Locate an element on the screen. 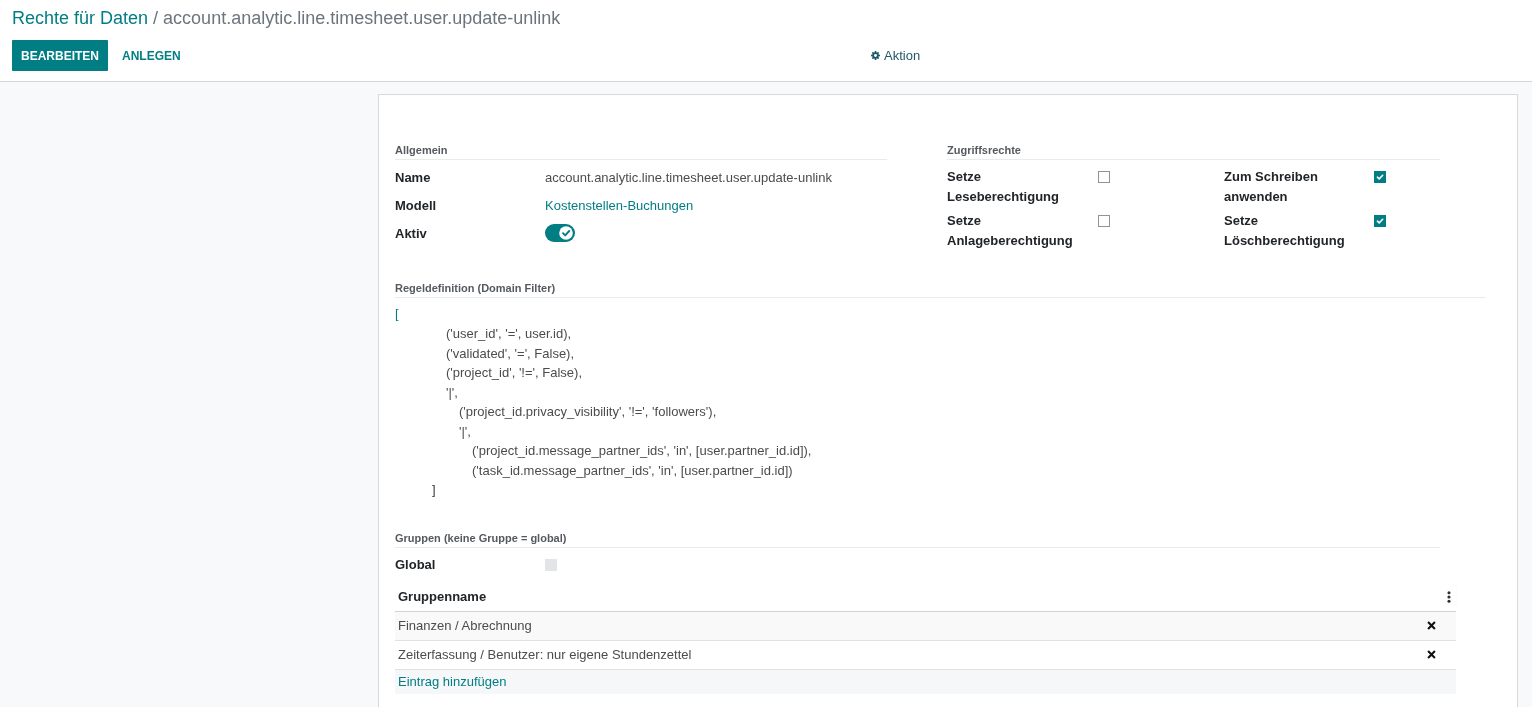  closing-bracket: ] is located at coordinates (434, 489).